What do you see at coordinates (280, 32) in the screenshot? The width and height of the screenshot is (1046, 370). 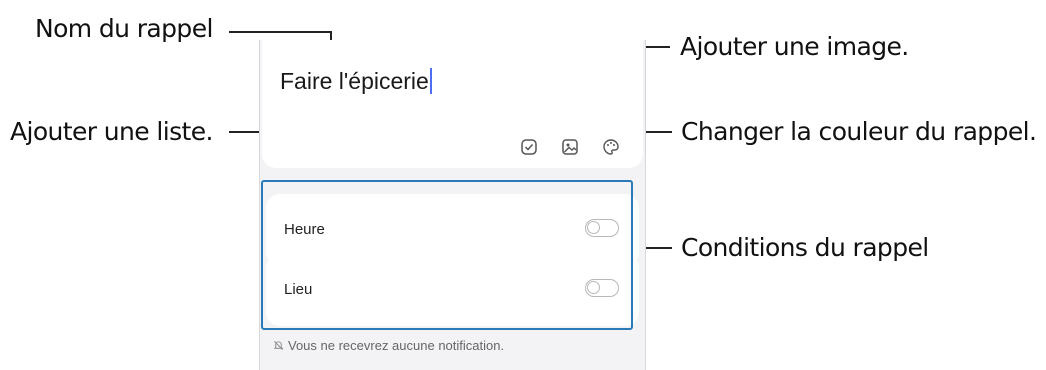 I see `leader-line-reminder-name-h` at bounding box center [280, 32].